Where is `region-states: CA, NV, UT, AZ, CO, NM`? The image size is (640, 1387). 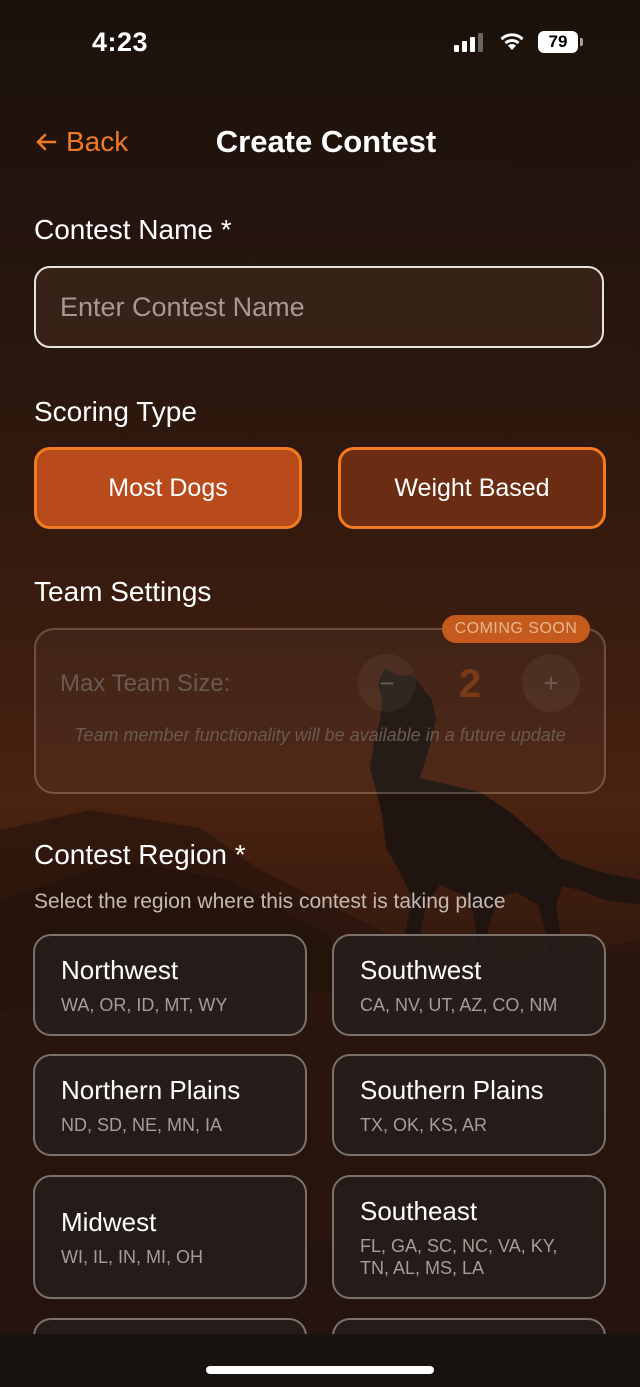 region-states: CA, NV, UT, AZ, CO, NM is located at coordinates (459, 1004).